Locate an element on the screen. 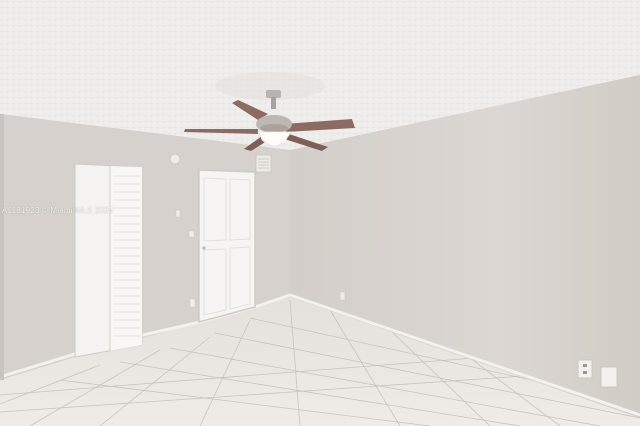  wall-outlet-back is located at coordinates (342, 296).